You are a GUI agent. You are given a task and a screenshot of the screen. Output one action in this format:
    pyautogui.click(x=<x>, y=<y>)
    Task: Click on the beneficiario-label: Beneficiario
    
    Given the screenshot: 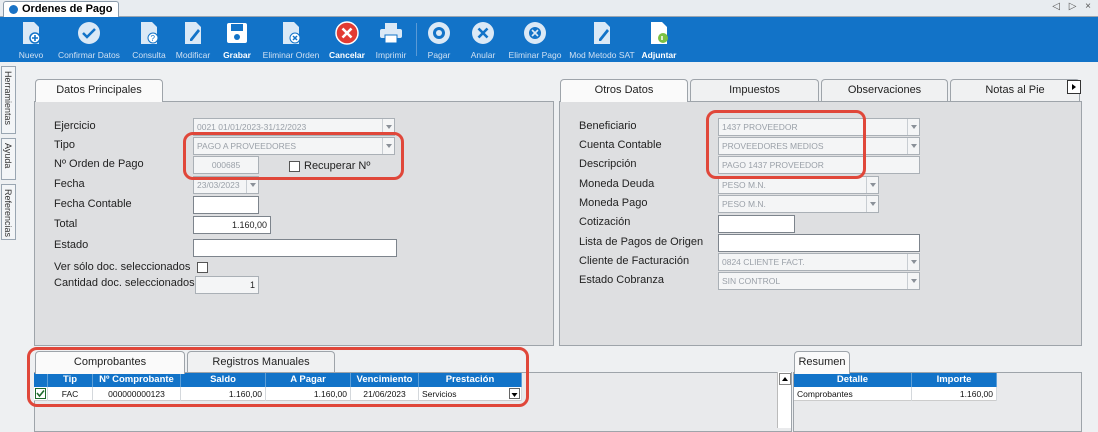 What is the action you would take?
    pyautogui.click(x=608, y=126)
    